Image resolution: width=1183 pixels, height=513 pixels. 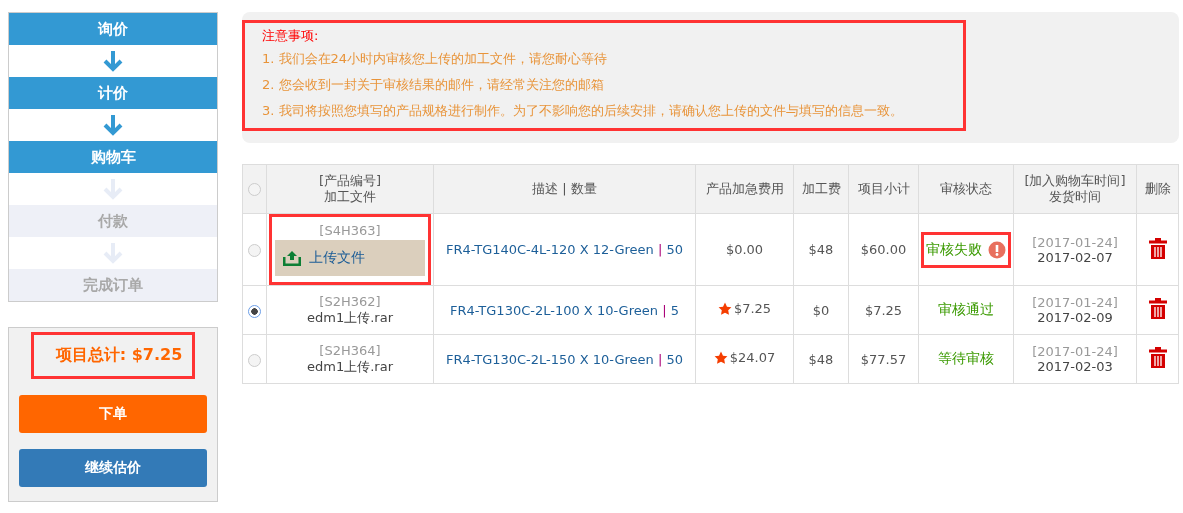 I want to click on column-header: 加工费, so click(x=821, y=189).